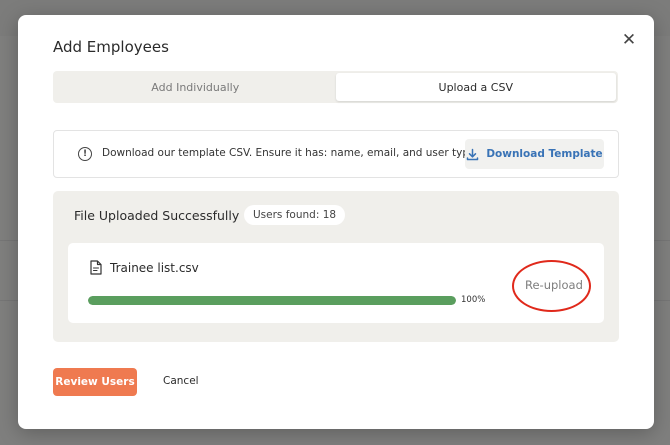  What do you see at coordinates (154, 268) in the screenshot?
I see `file-name: Trainee list.csv` at bounding box center [154, 268].